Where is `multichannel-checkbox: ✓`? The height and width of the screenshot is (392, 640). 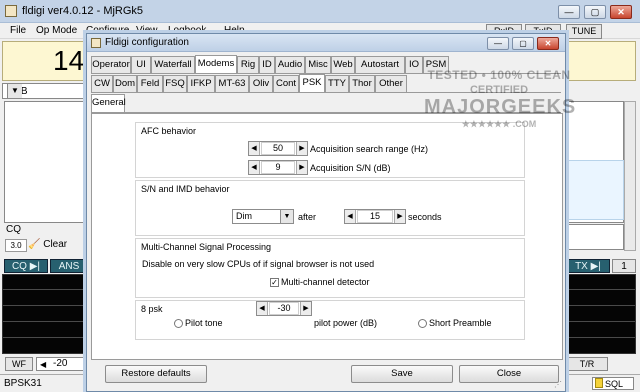
multichannel-checkbox: ✓ is located at coordinates (274, 282).